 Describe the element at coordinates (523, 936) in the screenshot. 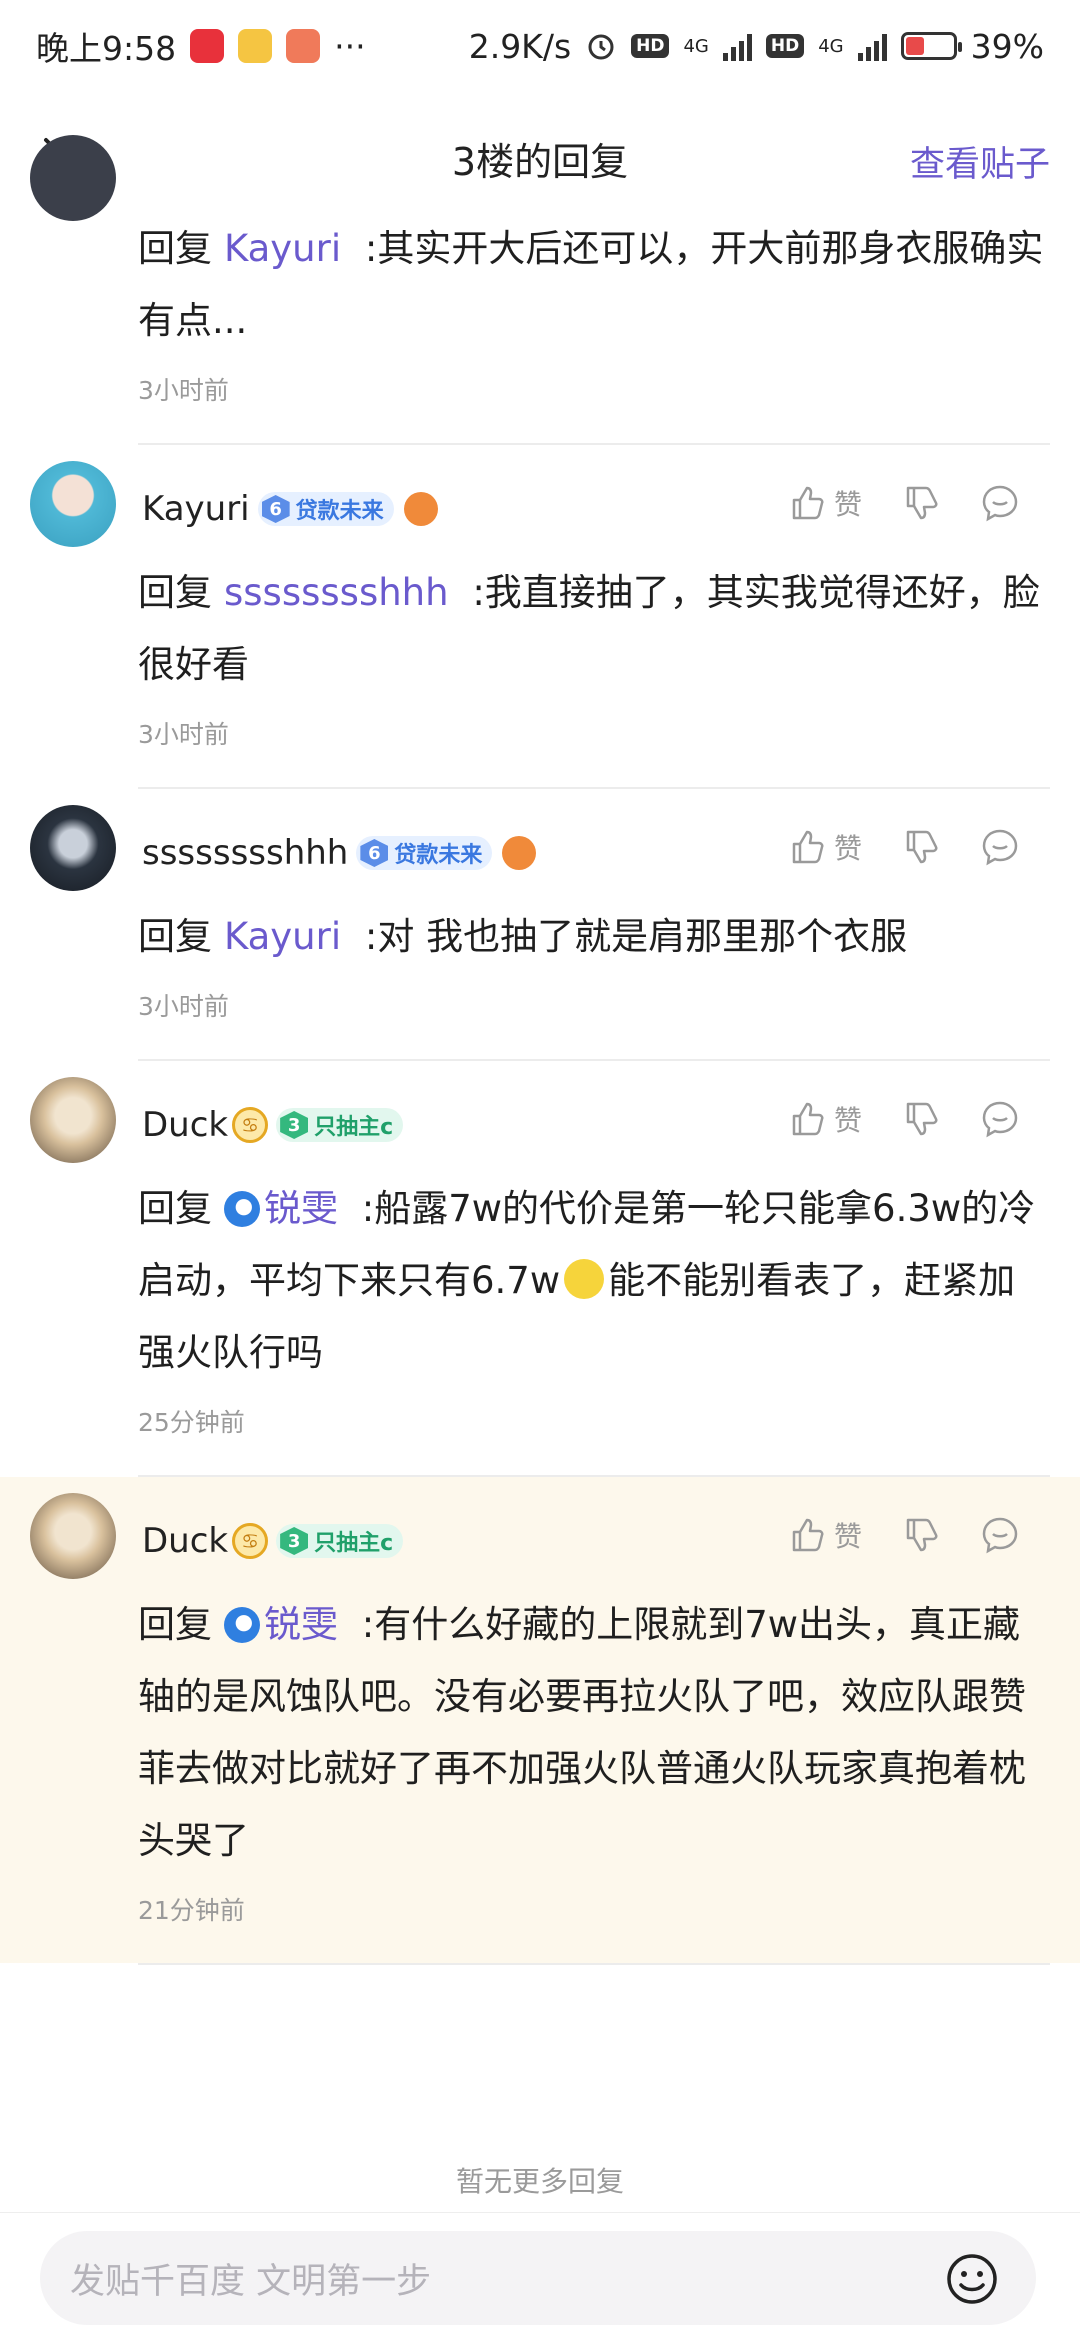

I see `reply-content: 回复 Kayuri :对 我也抽了就是肩那里那个衣服` at that location.